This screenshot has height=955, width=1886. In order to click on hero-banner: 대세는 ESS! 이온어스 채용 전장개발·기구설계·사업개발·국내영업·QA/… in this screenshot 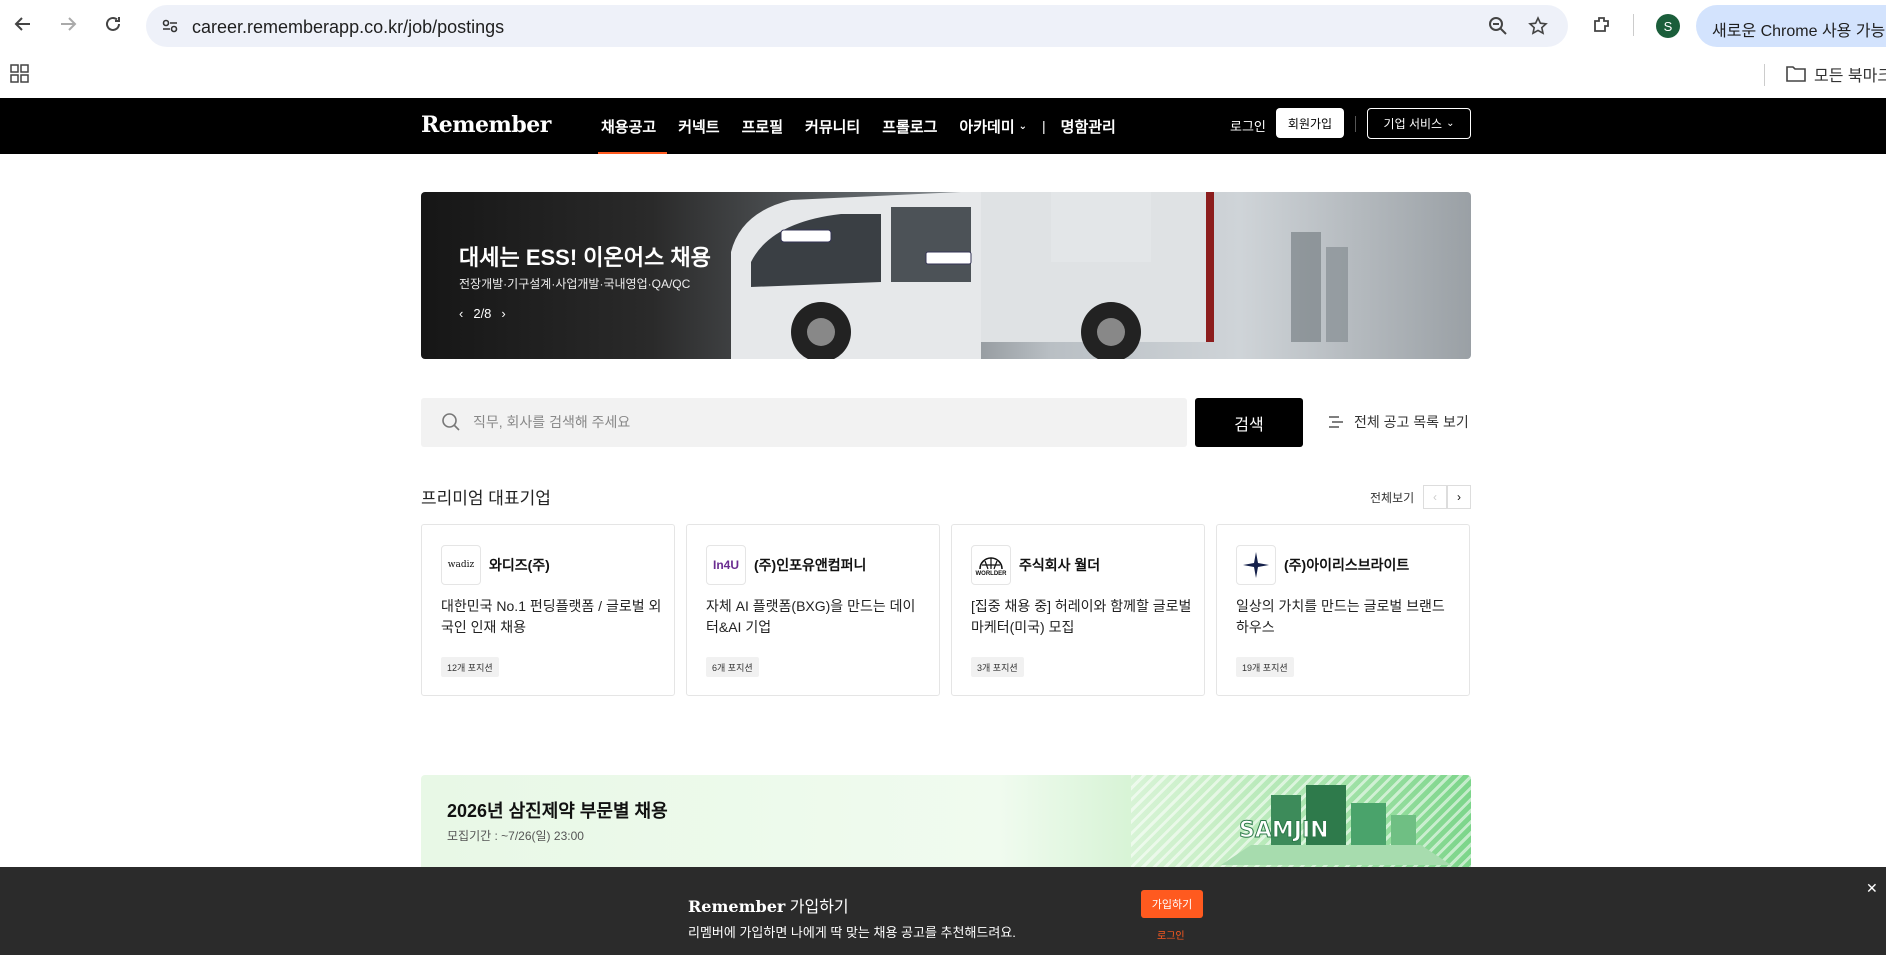, I will do `click(946, 275)`.